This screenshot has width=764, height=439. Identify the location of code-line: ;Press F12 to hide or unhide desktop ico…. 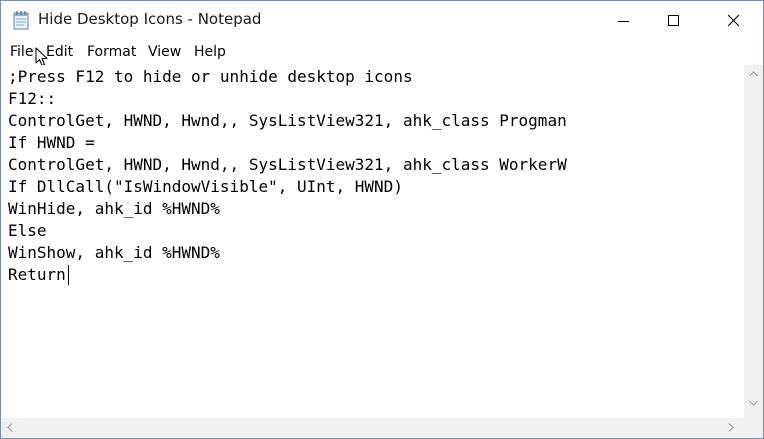
(210, 76).